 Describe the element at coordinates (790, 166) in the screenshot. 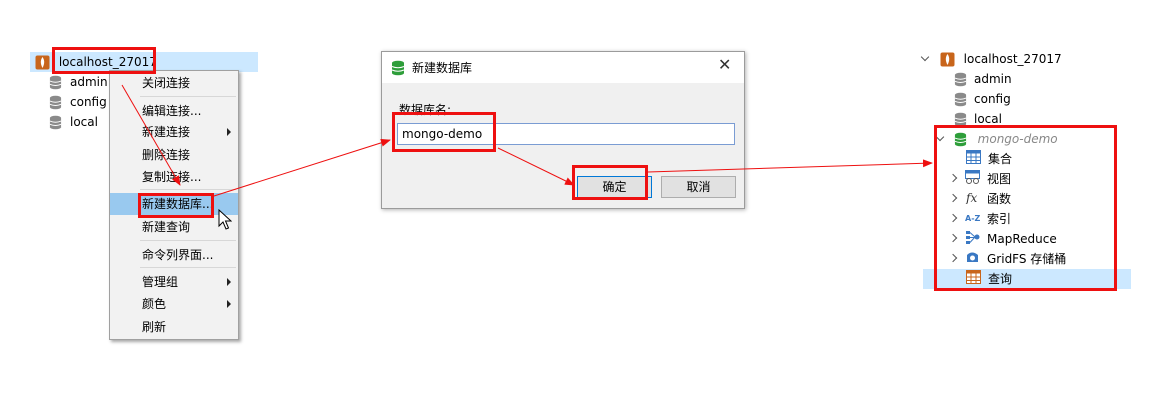

I see `arrow-to-new-db` at that location.